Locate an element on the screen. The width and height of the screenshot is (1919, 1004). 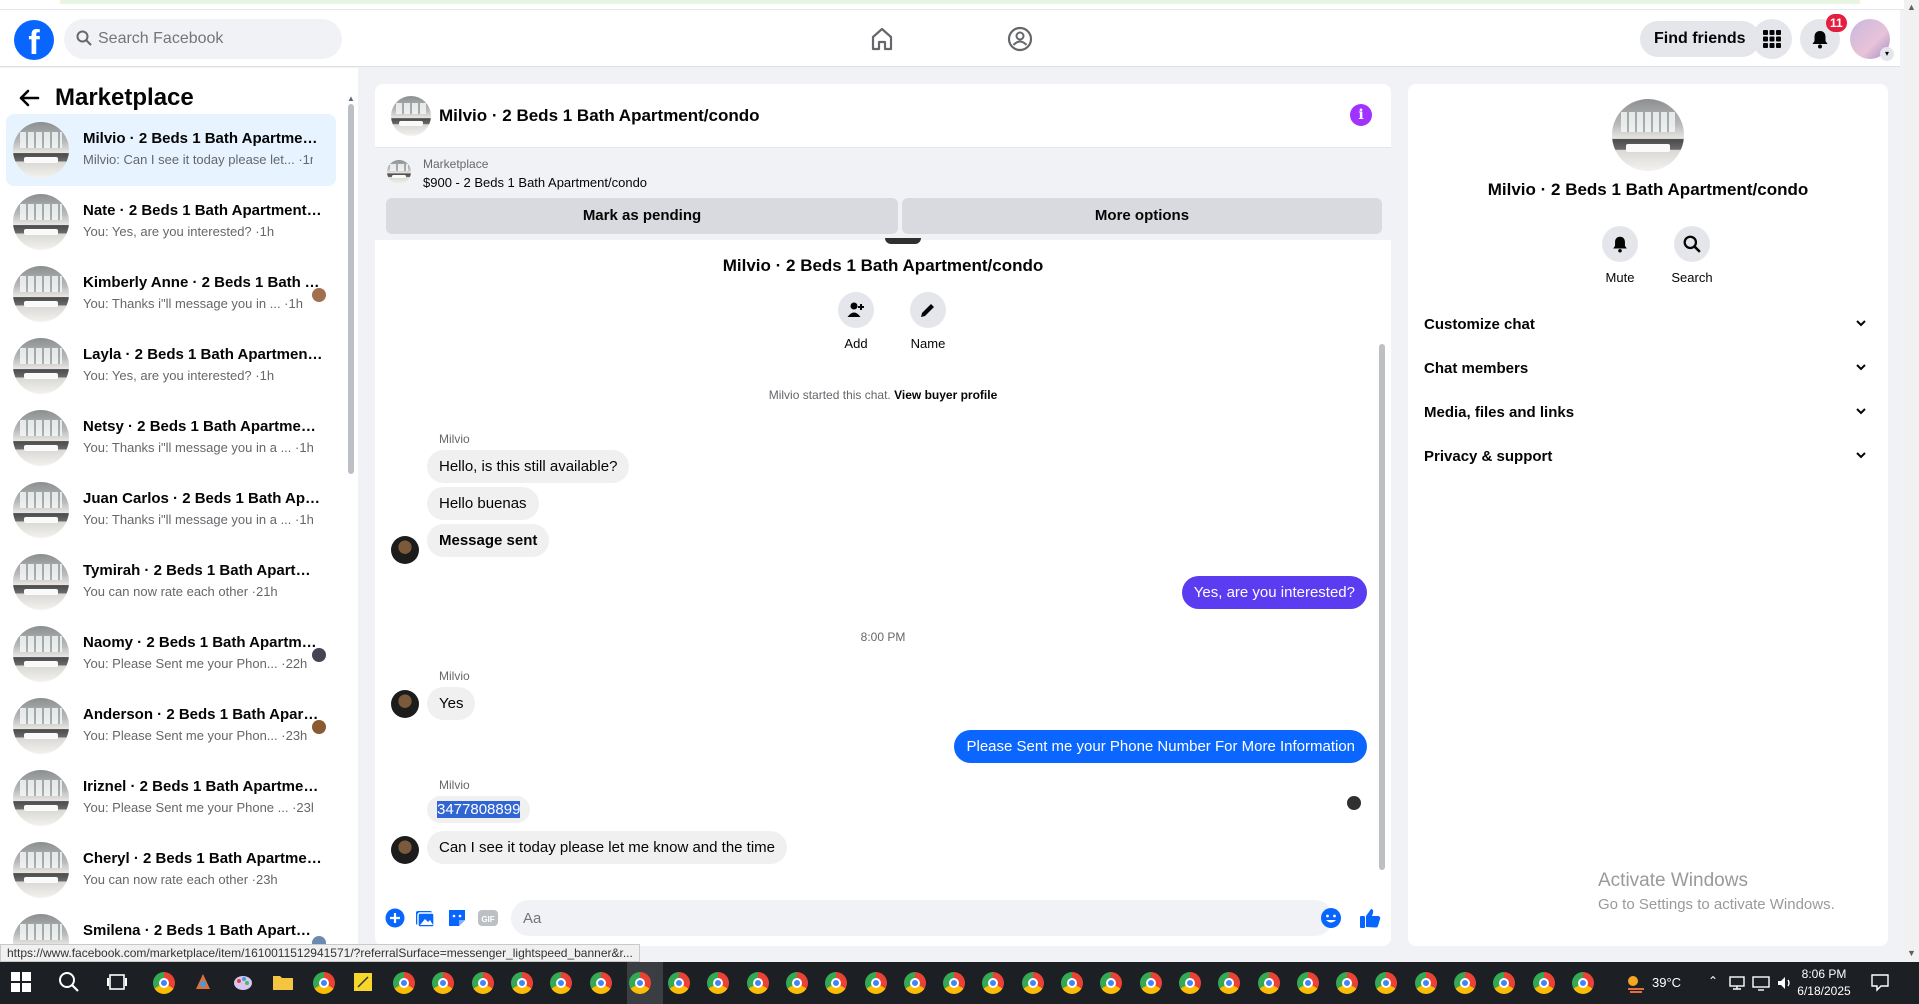
sidebar-scrollbar: ▲ is located at coordinates (351, 524).